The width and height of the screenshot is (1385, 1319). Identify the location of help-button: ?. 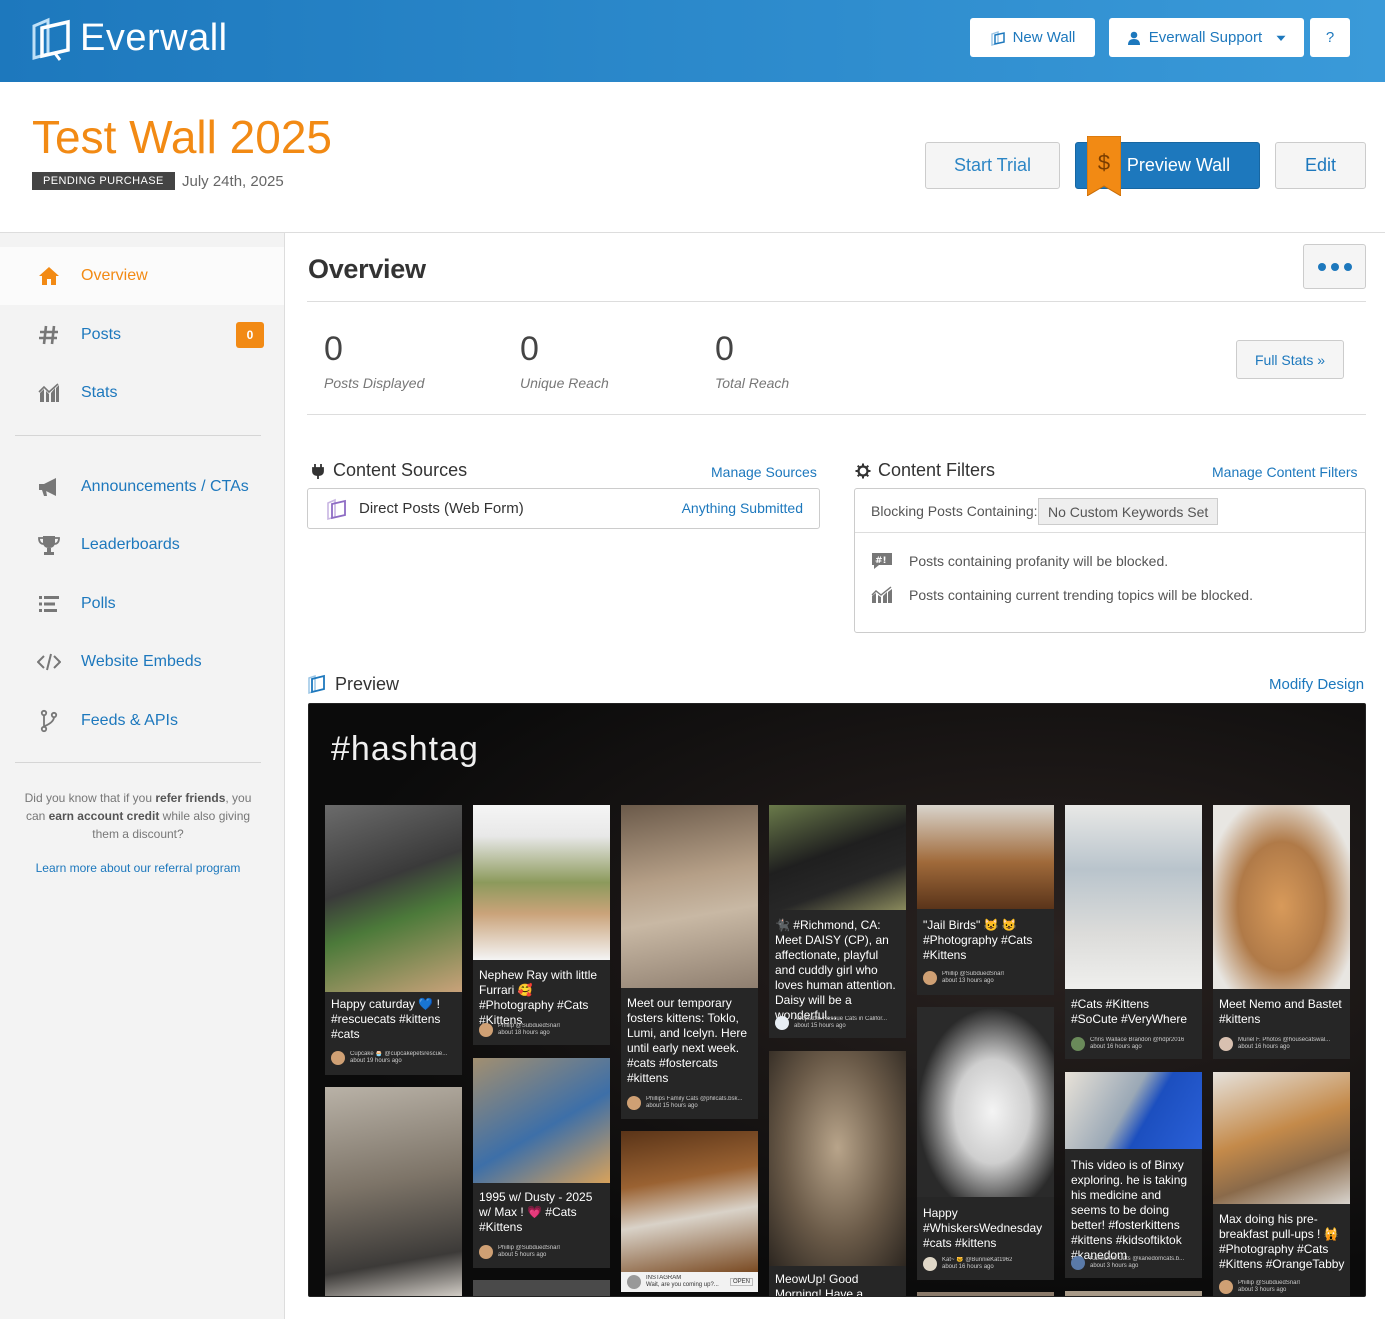
(1330, 37).